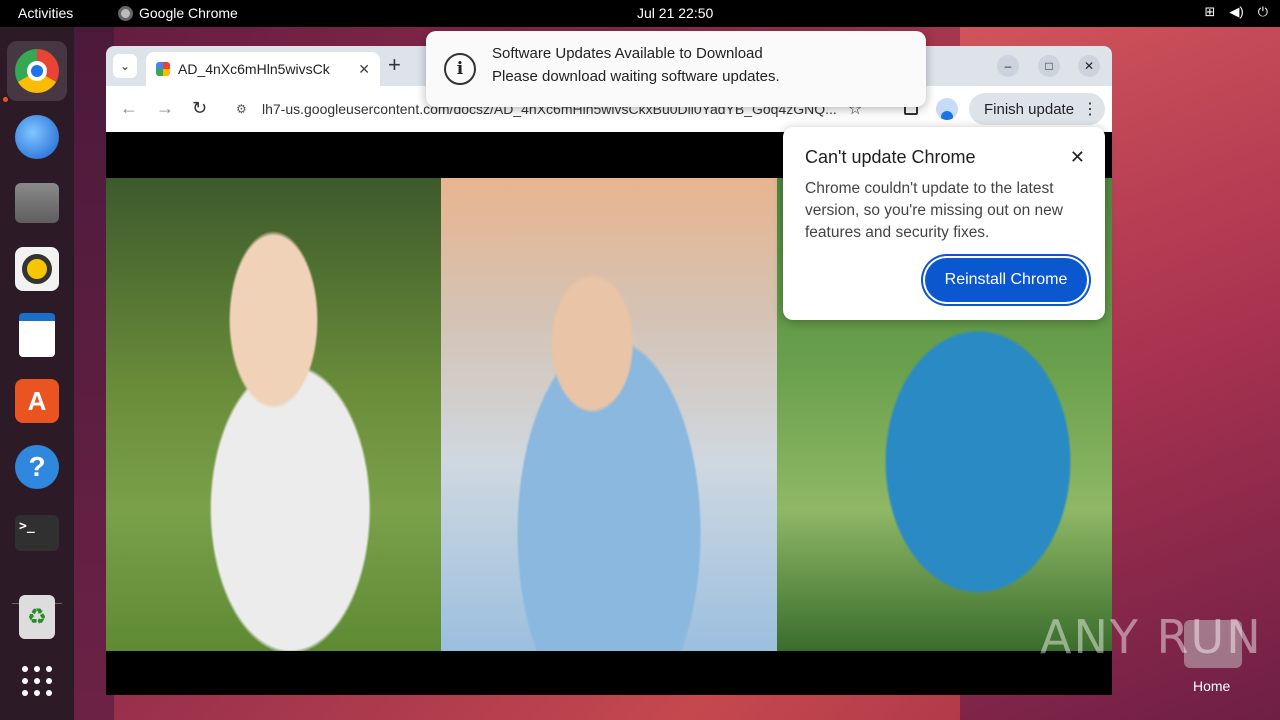 The width and height of the screenshot is (1280, 720). I want to click on site-info-icon: ⚙, so click(244, 109).